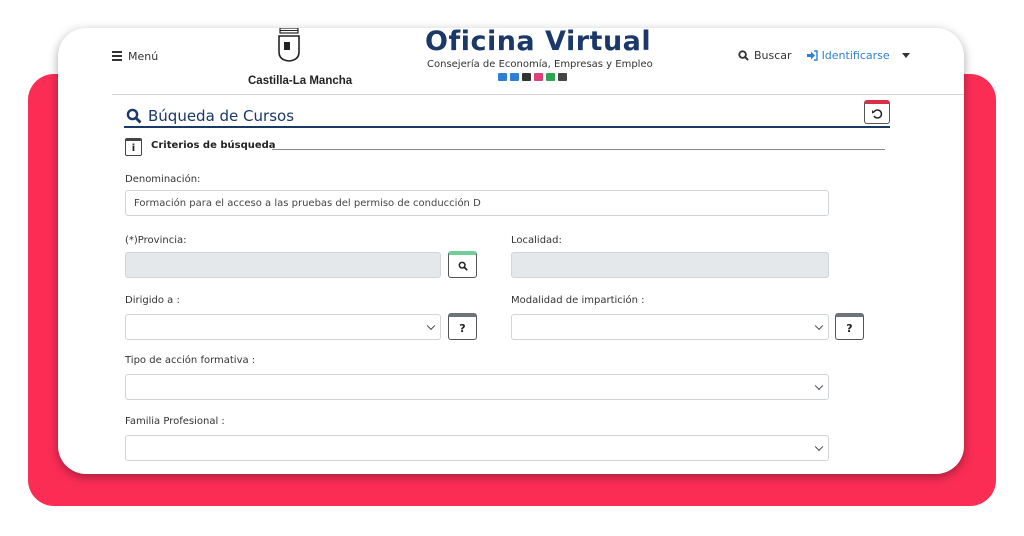 This screenshot has height=536, width=1024. What do you see at coordinates (477, 448) in the screenshot?
I see `familia-select` at bounding box center [477, 448].